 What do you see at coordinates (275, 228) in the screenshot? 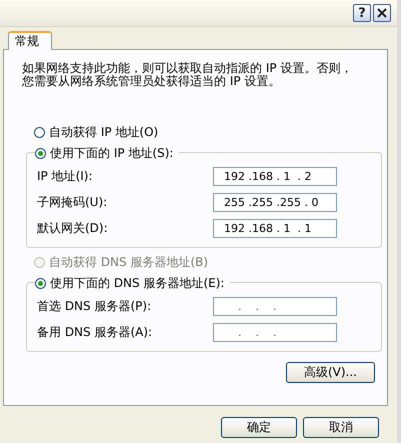
I see `ip-address-field: 192 .168 . 1 . 1` at bounding box center [275, 228].